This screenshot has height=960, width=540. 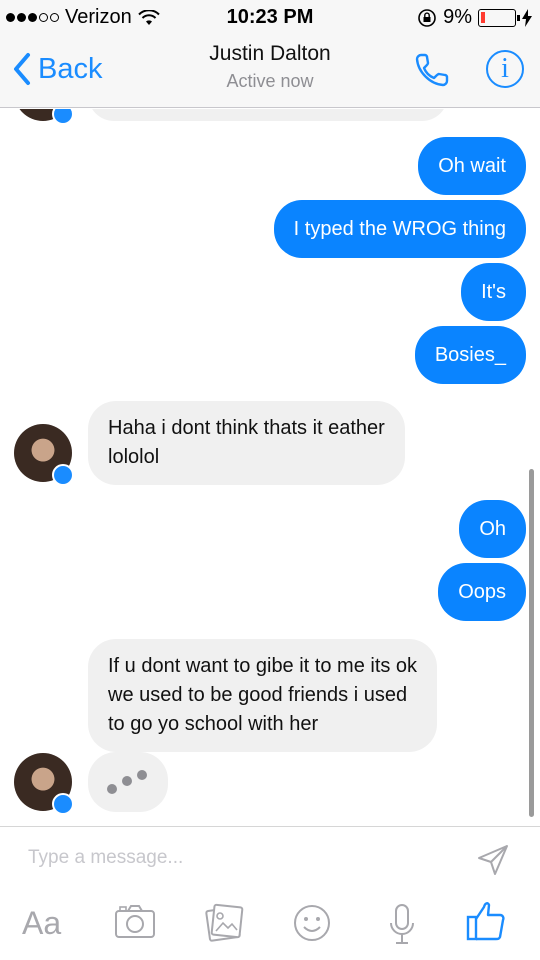 I want to click on status-bar: Verizon 10:23 PM 9%, so click(x=270, y=18).